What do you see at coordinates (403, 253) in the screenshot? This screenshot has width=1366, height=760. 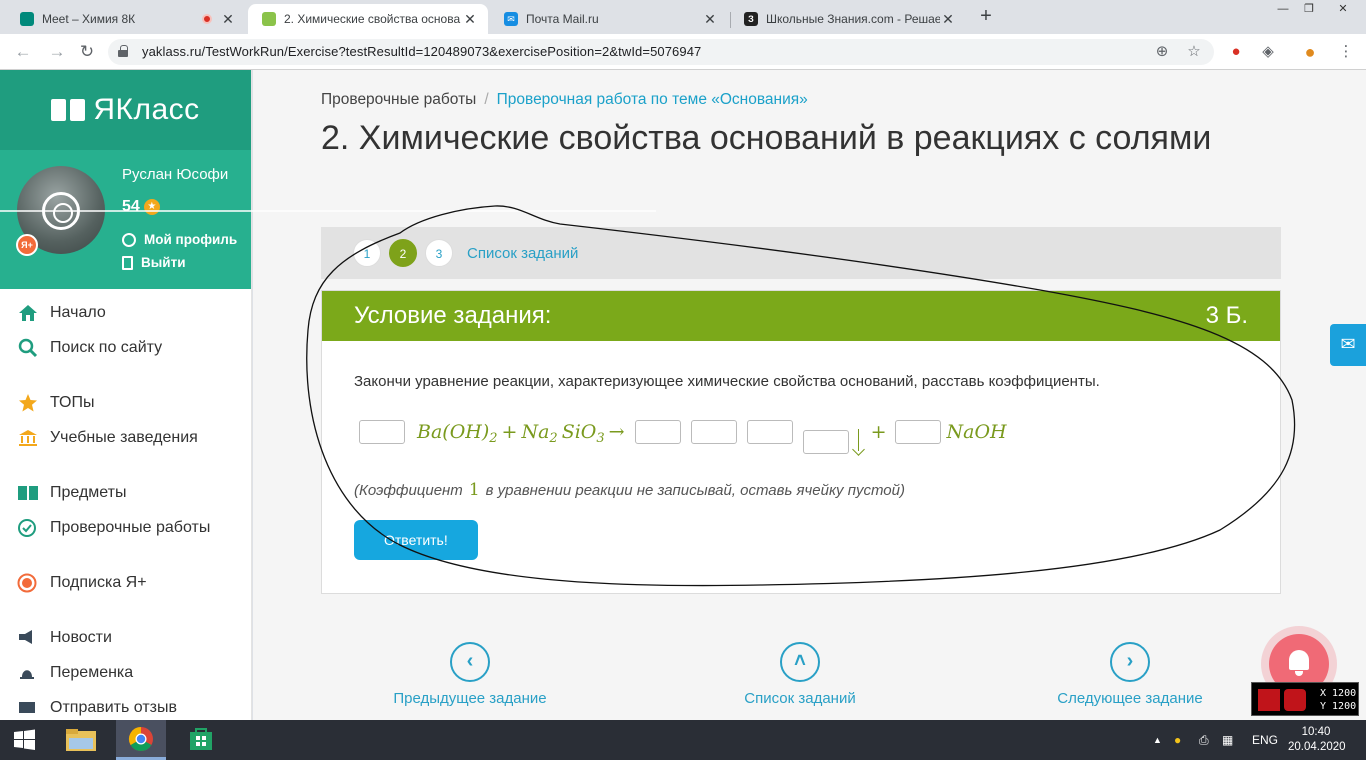 I see `step-2-current: 2` at bounding box center [403, 253].